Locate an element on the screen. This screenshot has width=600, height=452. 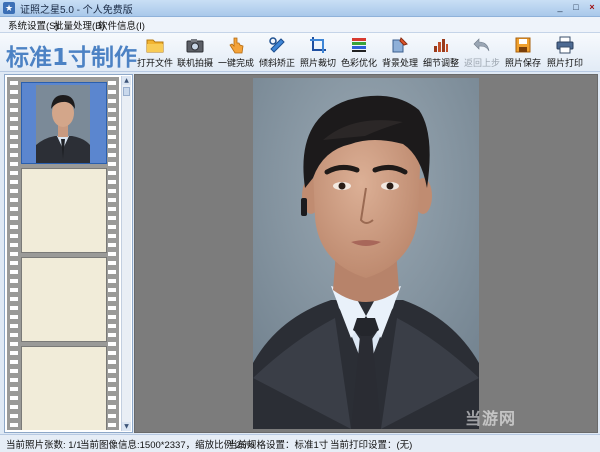
camera-icon is located at coordinates (195, 46).